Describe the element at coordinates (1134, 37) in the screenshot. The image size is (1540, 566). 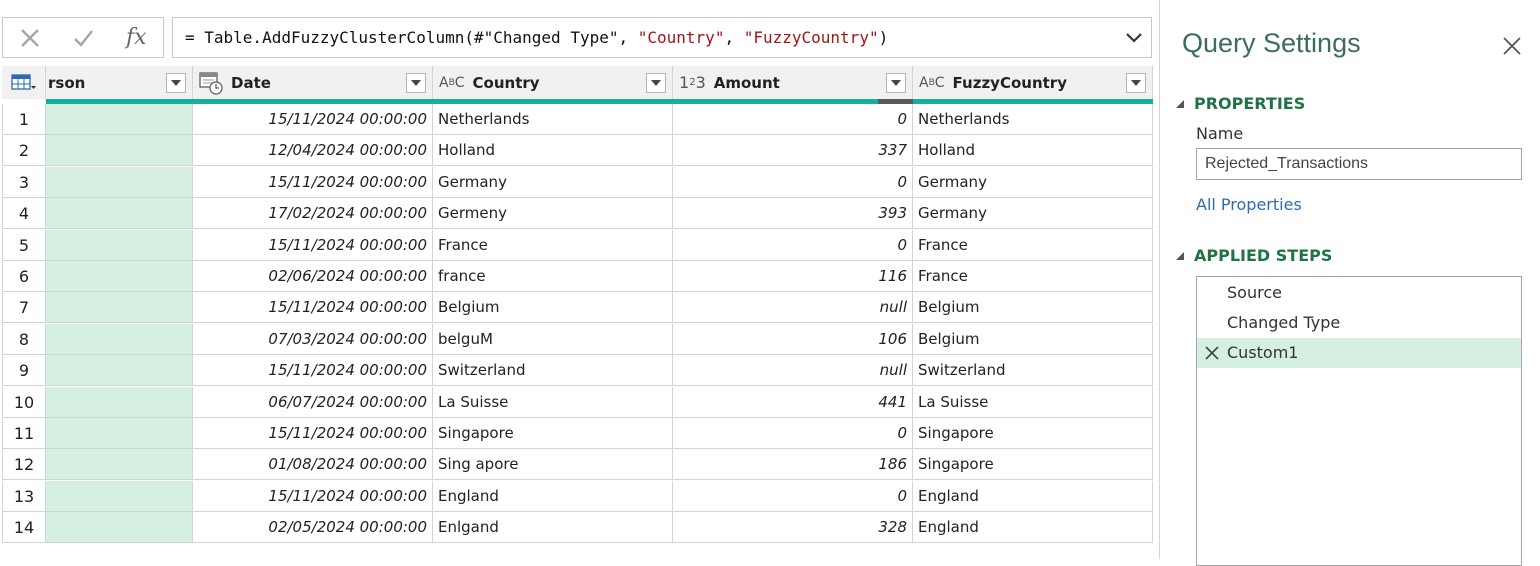
I see `expand-formula-button` at that location.